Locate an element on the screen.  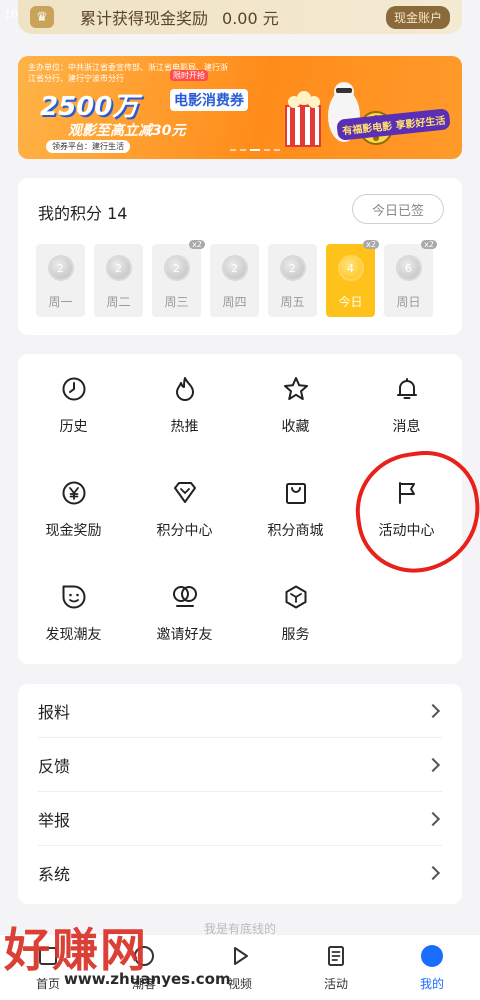
list-item-system: 系统 is located at coordinates (240, 873).